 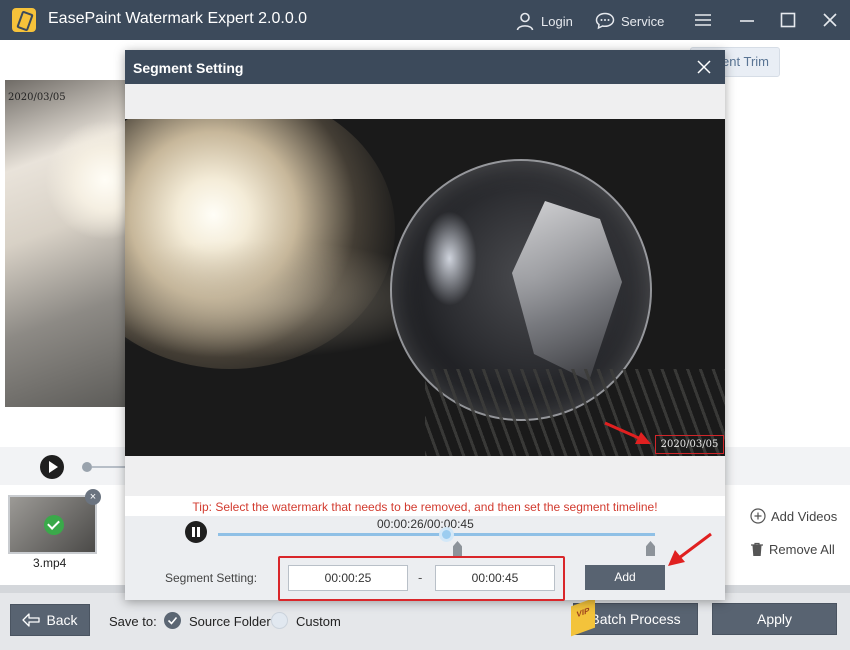 What do you see at coordinates (279, 620) in the screenshot?
I see `custom-radio` at bounding box center [279, 620].